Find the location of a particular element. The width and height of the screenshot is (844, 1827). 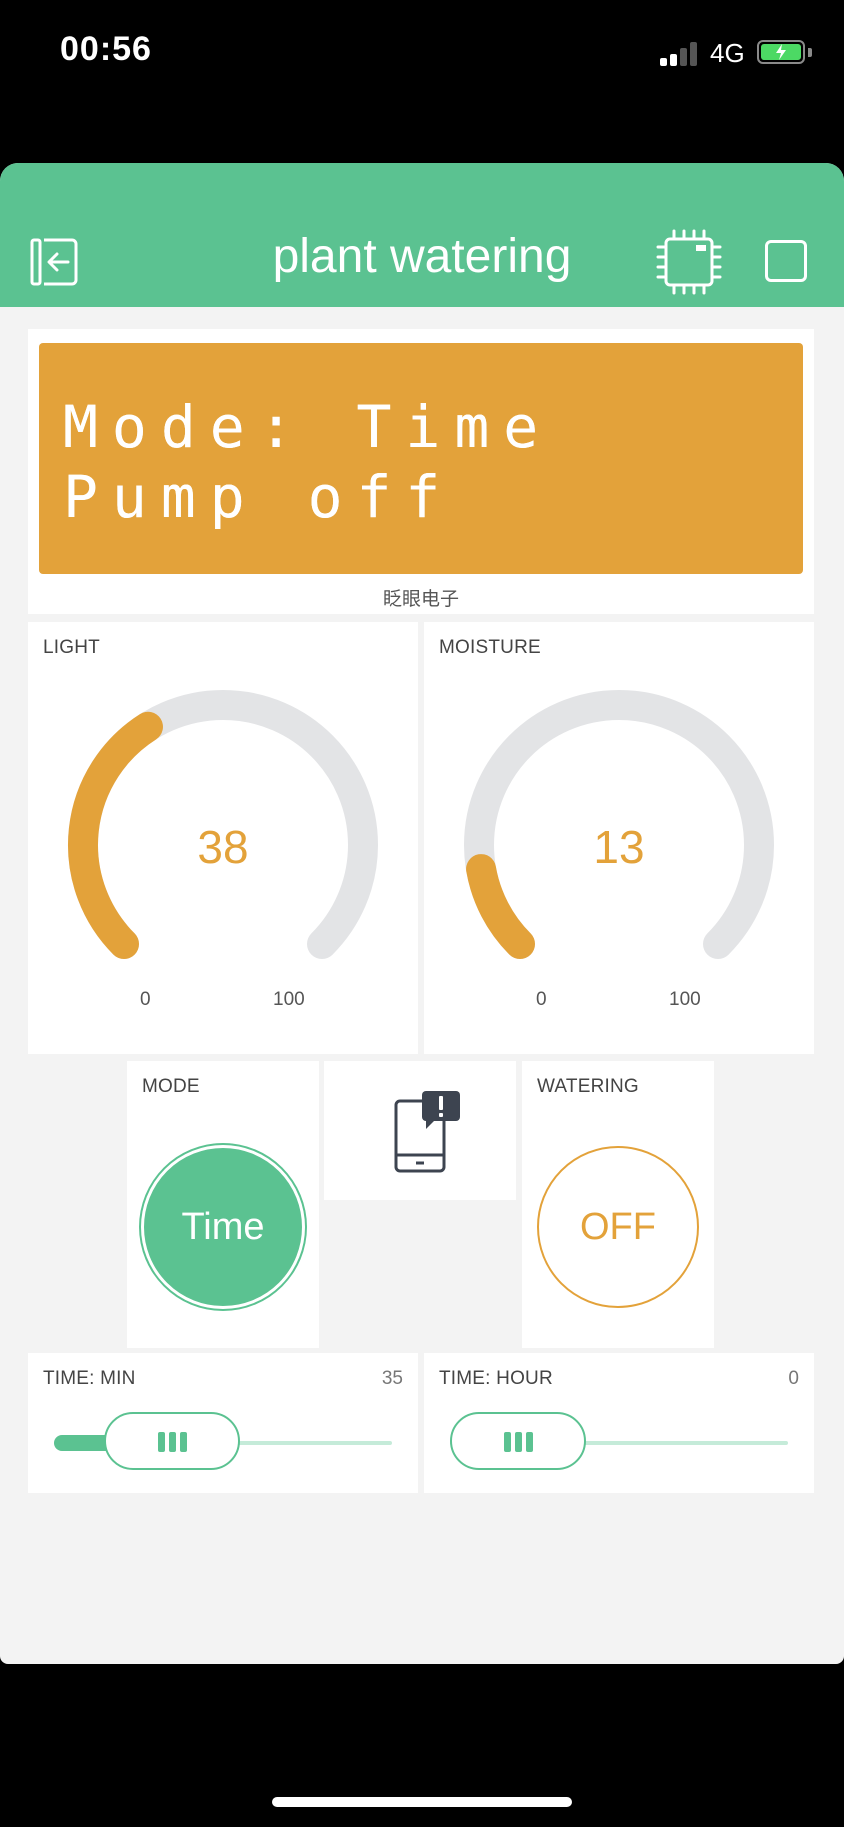

light-gauge-max: 100 is located at coordinates (289, 999).